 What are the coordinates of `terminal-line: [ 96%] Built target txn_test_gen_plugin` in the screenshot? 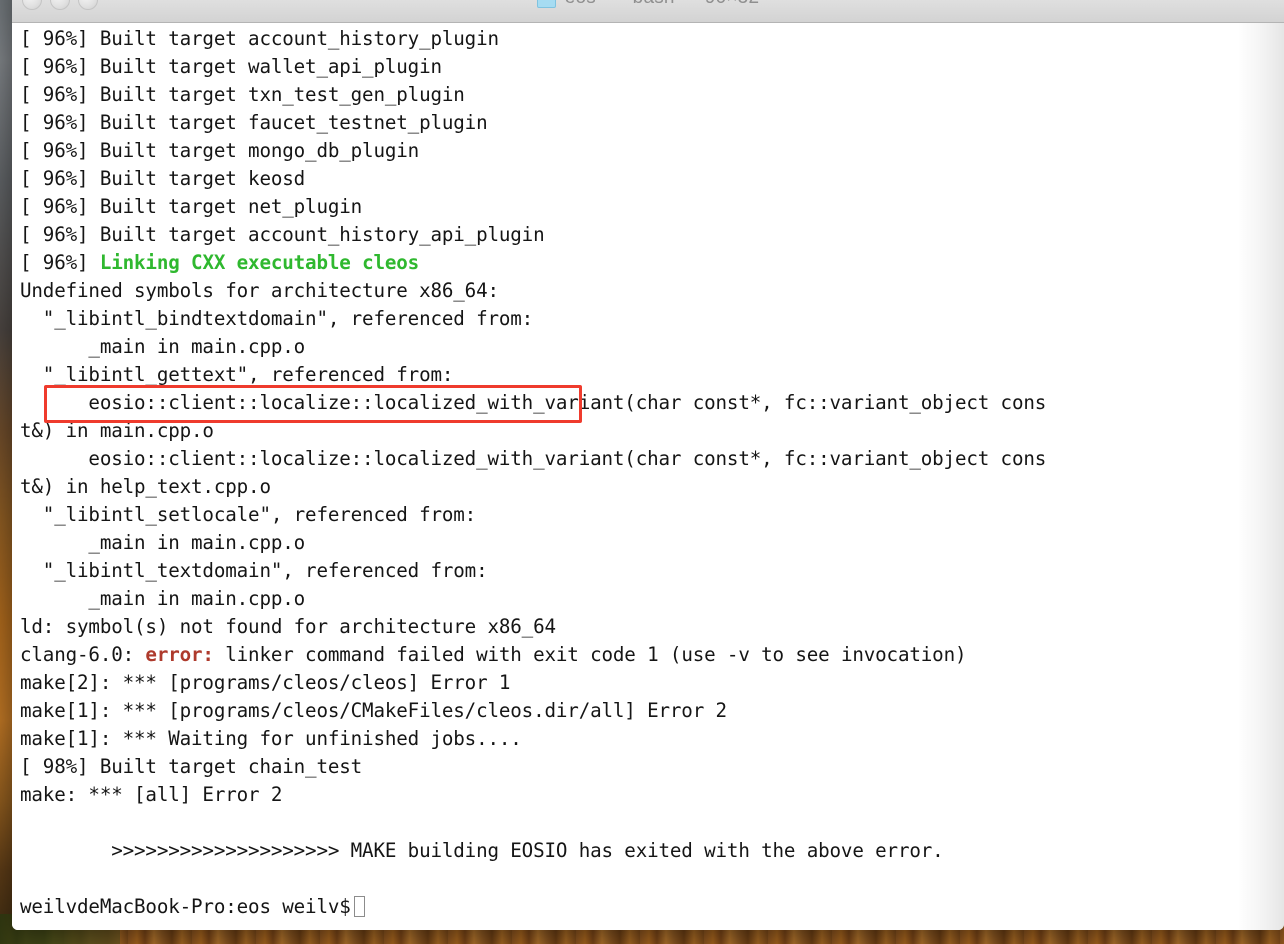 It's located at (242, 94).